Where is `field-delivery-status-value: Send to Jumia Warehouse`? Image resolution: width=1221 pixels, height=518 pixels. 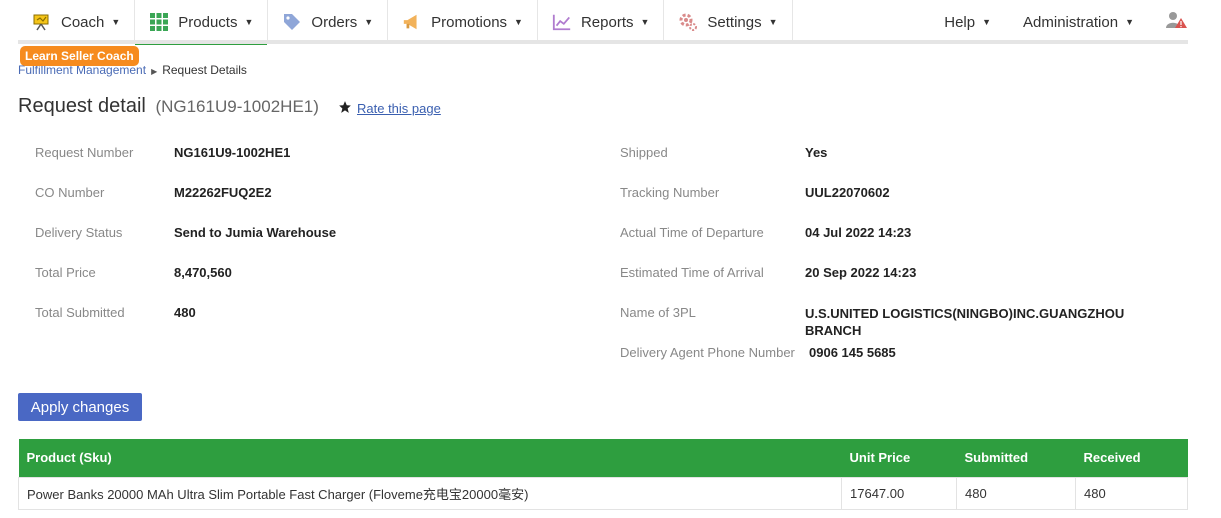
field-delivery-status-value: Send to Jumia Warehouse is located at coordinates (255, 232).